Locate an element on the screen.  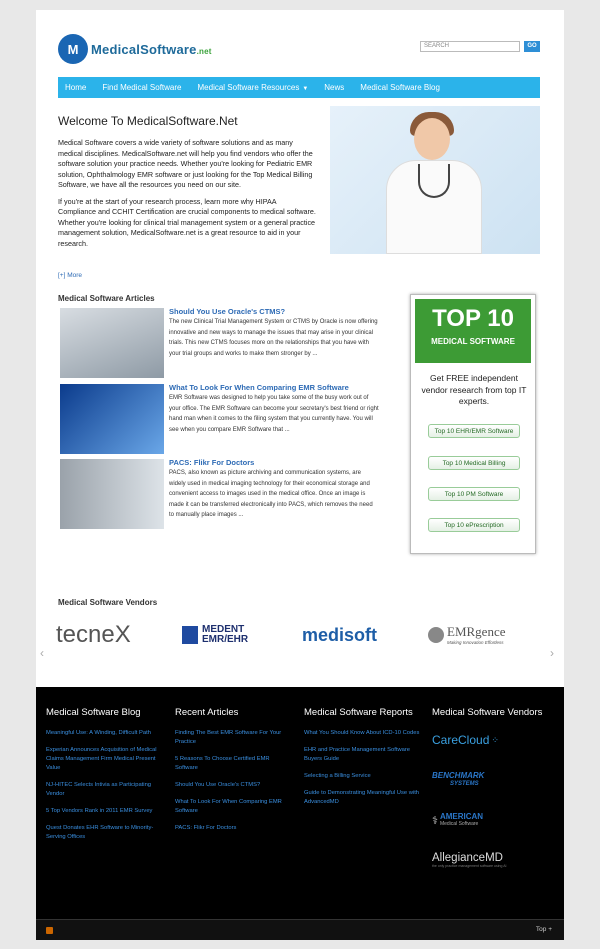
footer-blog-heading: Medical Software Blog is located at coordinates (93, 712).